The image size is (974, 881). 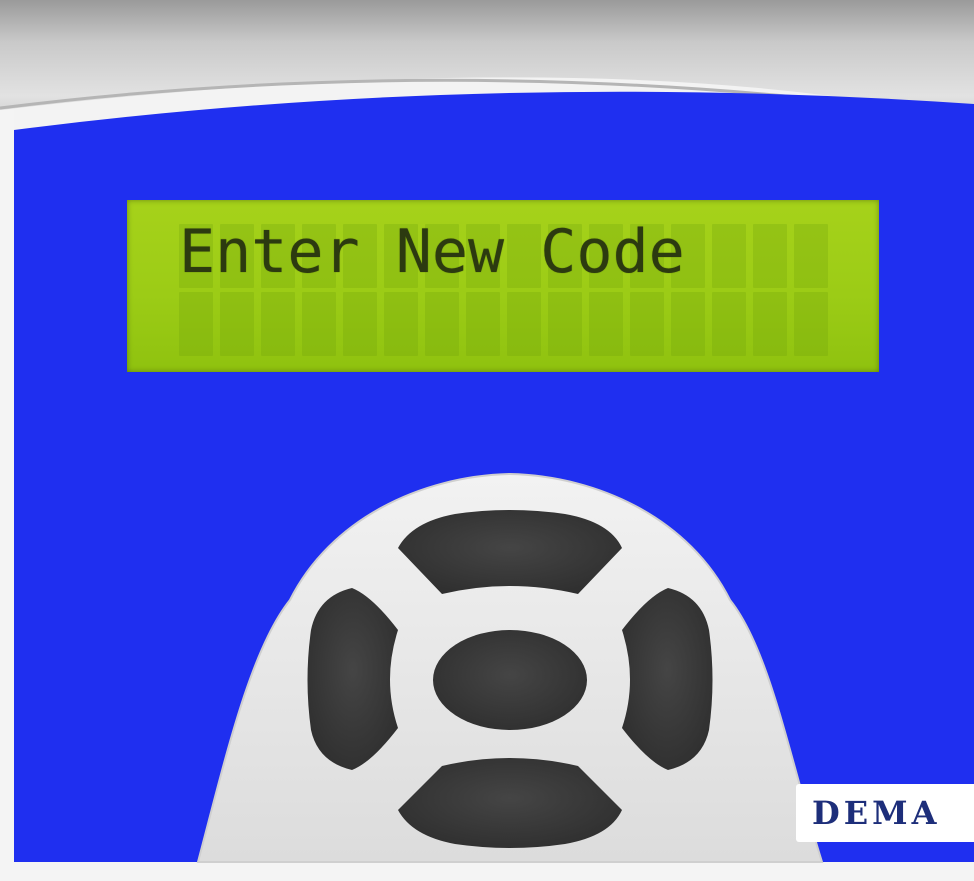 I want to click on brand-name: DEMA, so click(x=876, y=813).